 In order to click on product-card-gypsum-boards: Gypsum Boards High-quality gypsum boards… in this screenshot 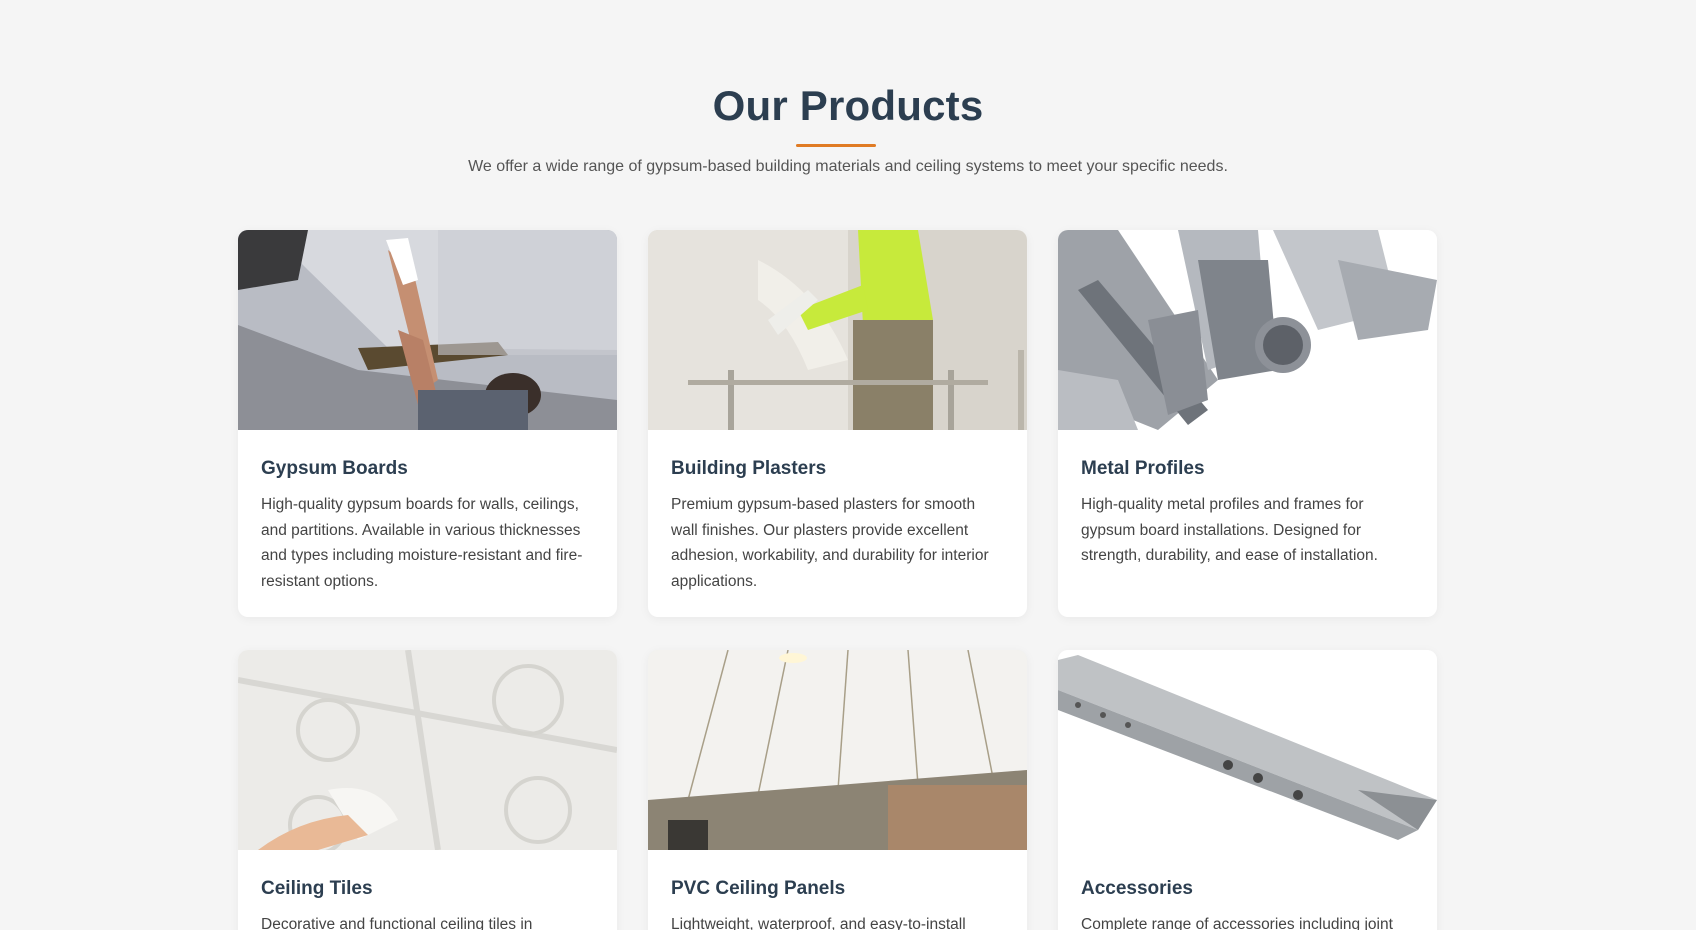, I will do `click(427, 423)`.